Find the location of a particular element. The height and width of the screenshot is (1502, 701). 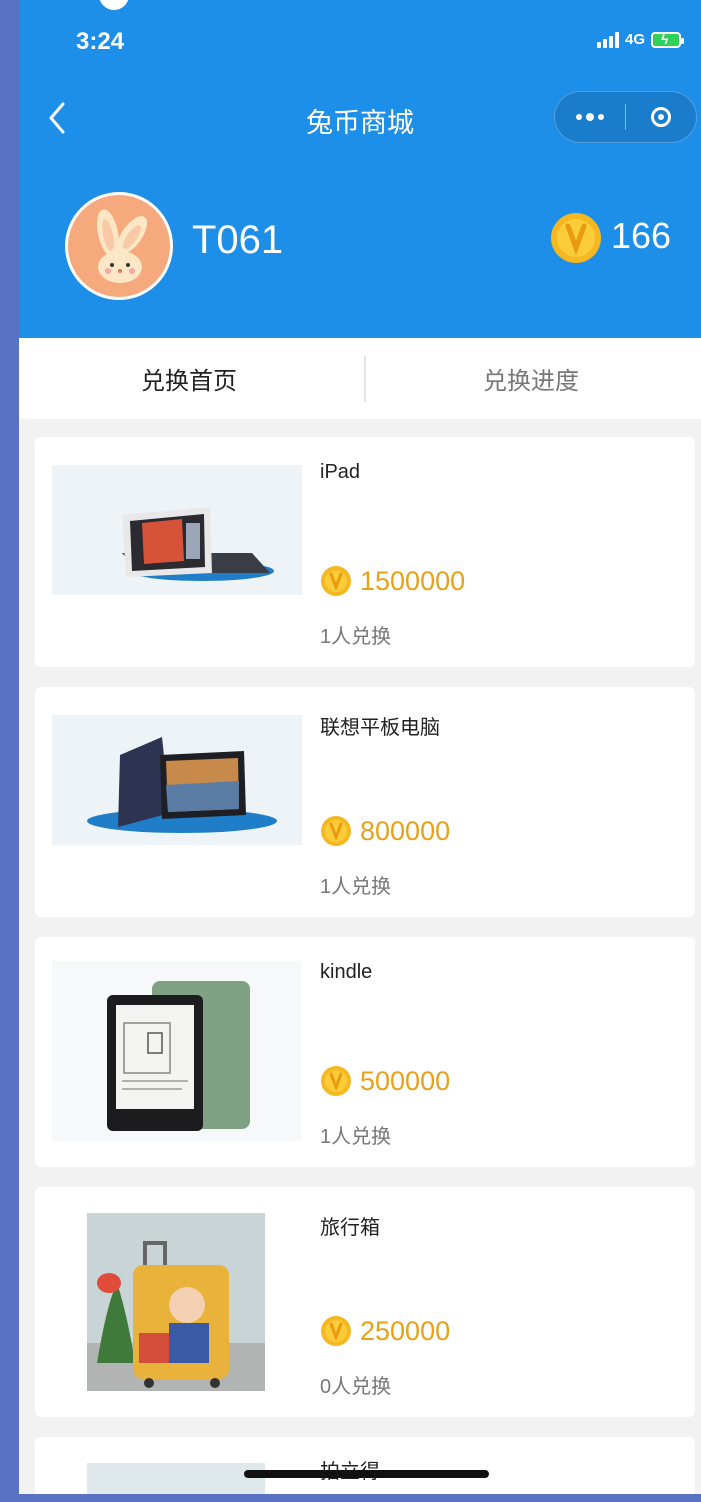

product-name: kindle is located at coordinates (346, 972).